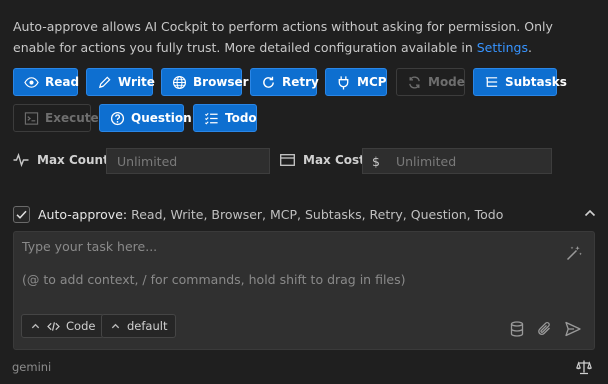 The height and width of the screenshot is (384, 608). What do you see at coordinates (491, 82) in the screenshot?
I see `list-tree-icon` at bounding box center [491, 82].